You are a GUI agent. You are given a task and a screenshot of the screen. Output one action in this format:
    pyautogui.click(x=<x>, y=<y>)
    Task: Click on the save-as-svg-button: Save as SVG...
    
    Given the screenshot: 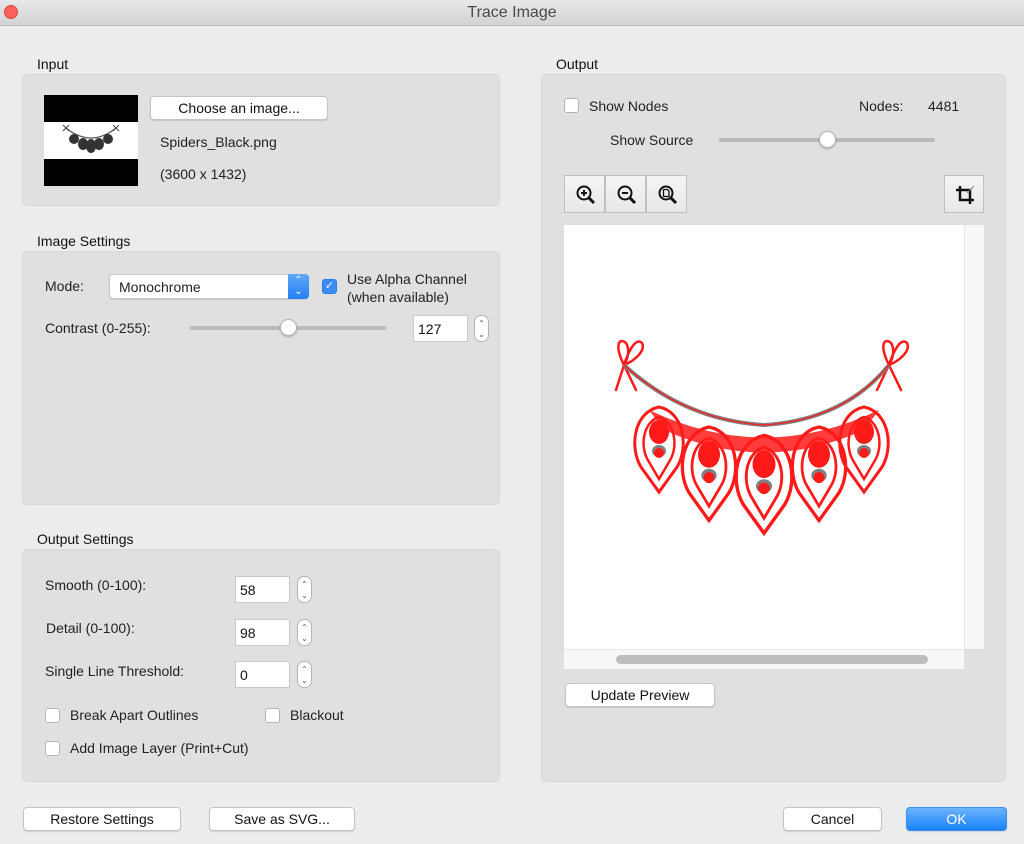 What is the action you would take?
    pyautogui.click(x=282, y=819)
    